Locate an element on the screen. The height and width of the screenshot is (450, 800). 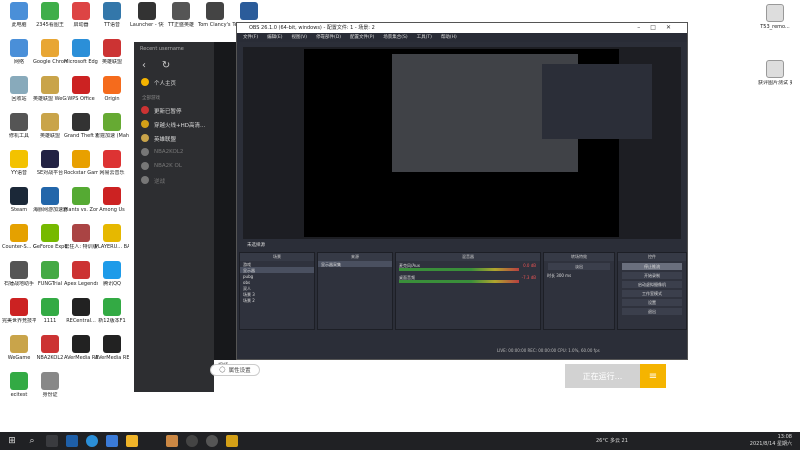
start-icon: ⊞ is located at coordinates (12, 441).